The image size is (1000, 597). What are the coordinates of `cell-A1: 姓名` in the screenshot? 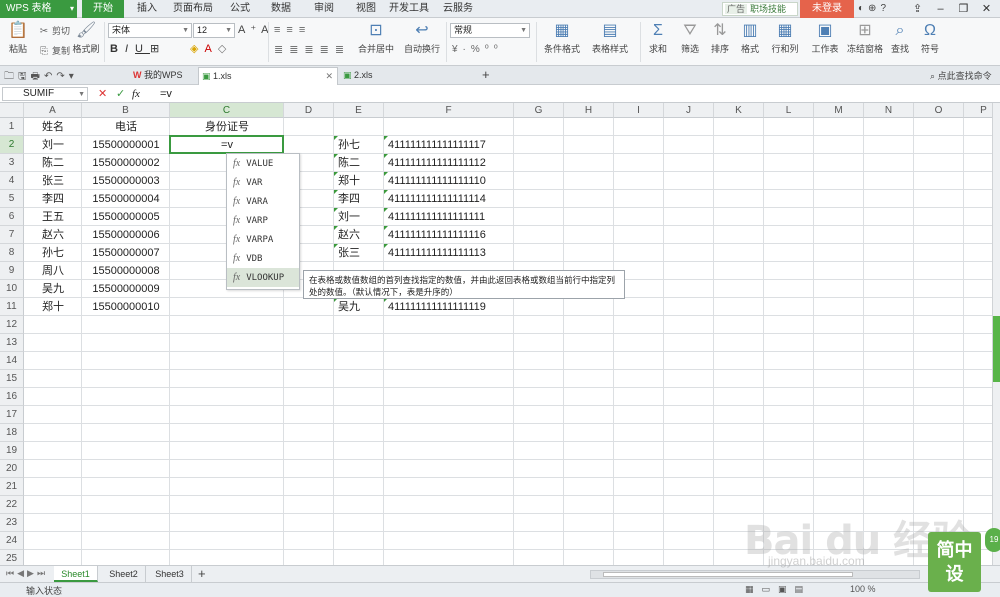 It's located at (53, 127).